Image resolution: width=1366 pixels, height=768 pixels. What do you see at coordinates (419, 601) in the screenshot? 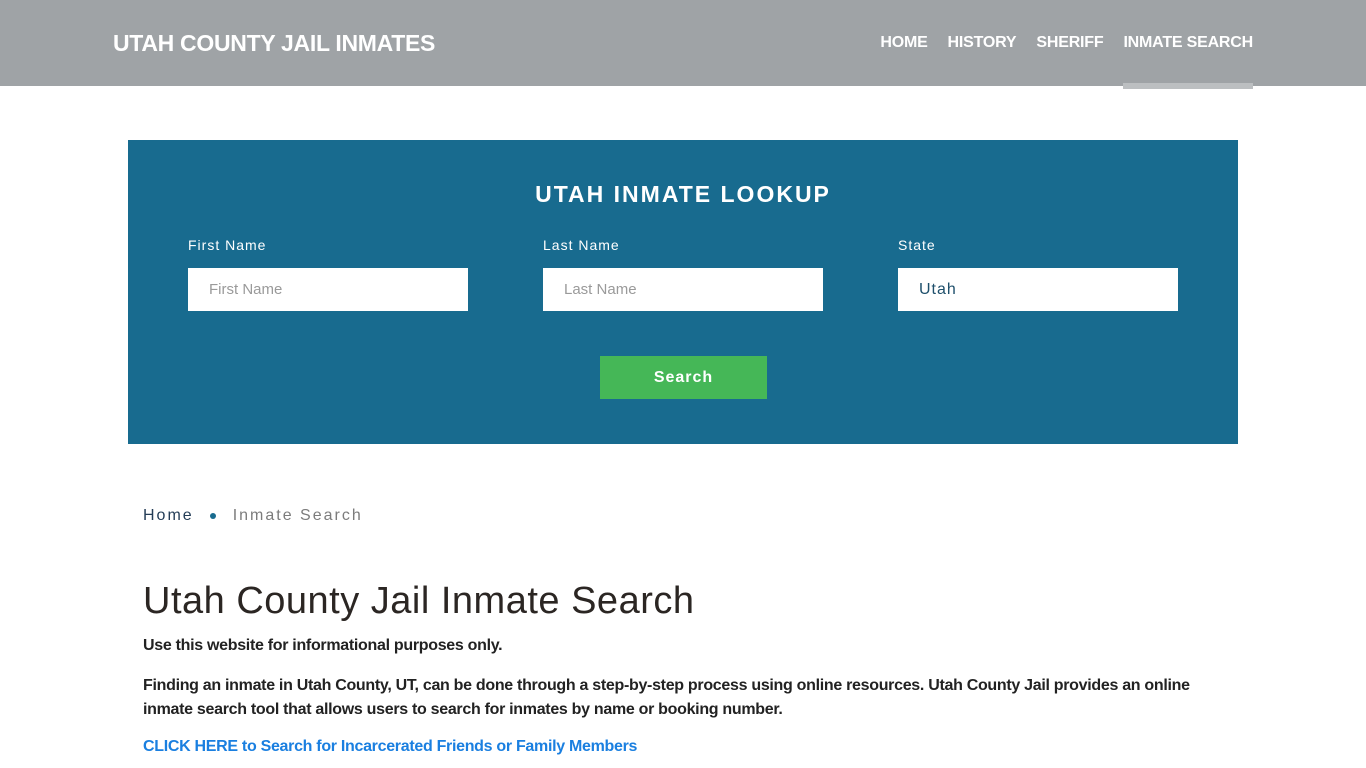
I see `page-title: Utah County Jail Inmate Search` at bounding box center [419, 601].